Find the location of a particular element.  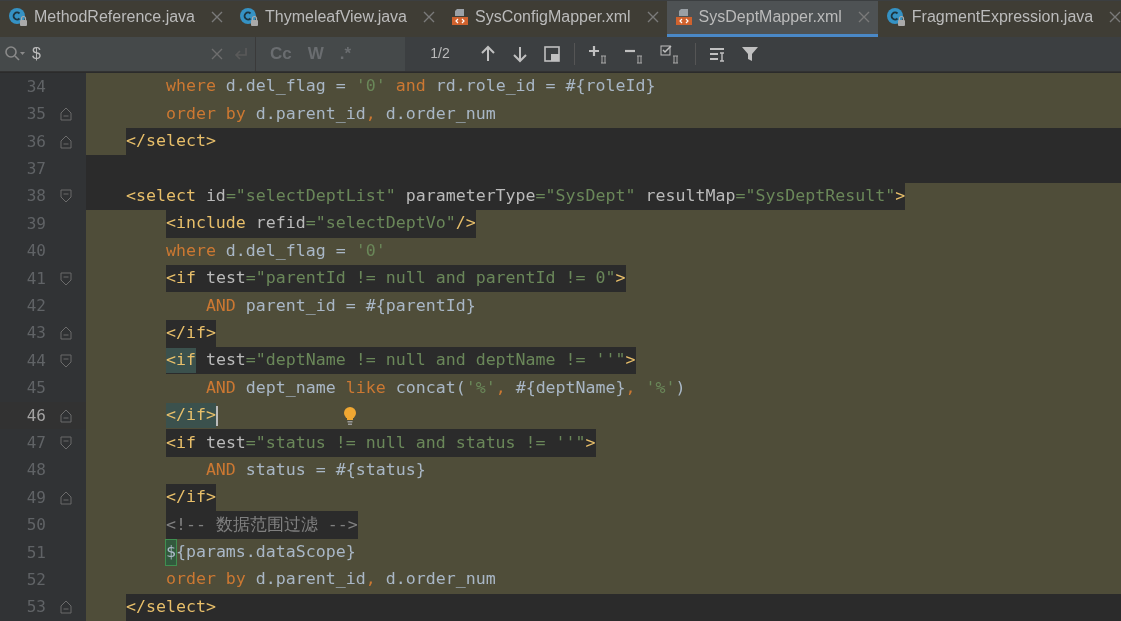

select-all-icon is located at coordinates (552, 53).